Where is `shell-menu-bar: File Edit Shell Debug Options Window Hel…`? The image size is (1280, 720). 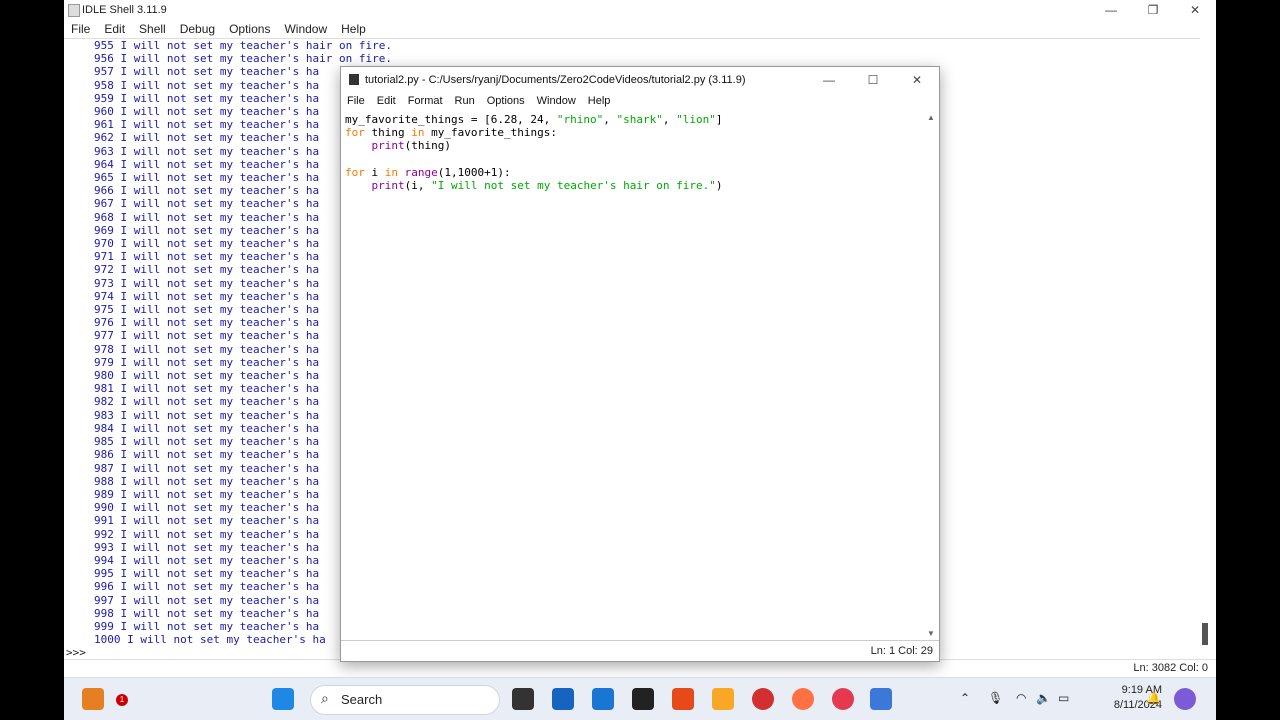
shell-menu-bar: File Edit Shell Debug Options Window Hel… is located at coordinates (218, 30).